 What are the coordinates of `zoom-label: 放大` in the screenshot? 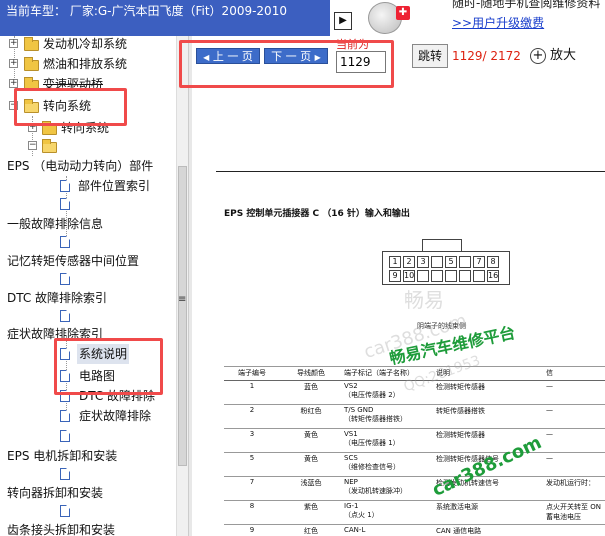 It's located at (563, 55).